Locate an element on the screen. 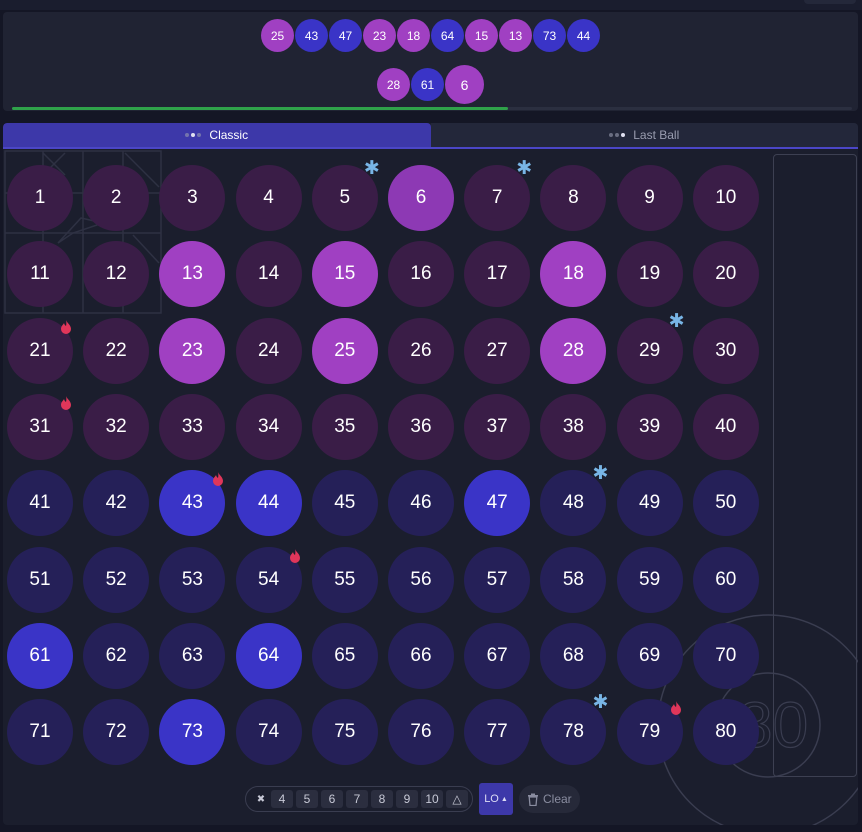  number-cell-37: 37 is located at coordinates (497, 426).